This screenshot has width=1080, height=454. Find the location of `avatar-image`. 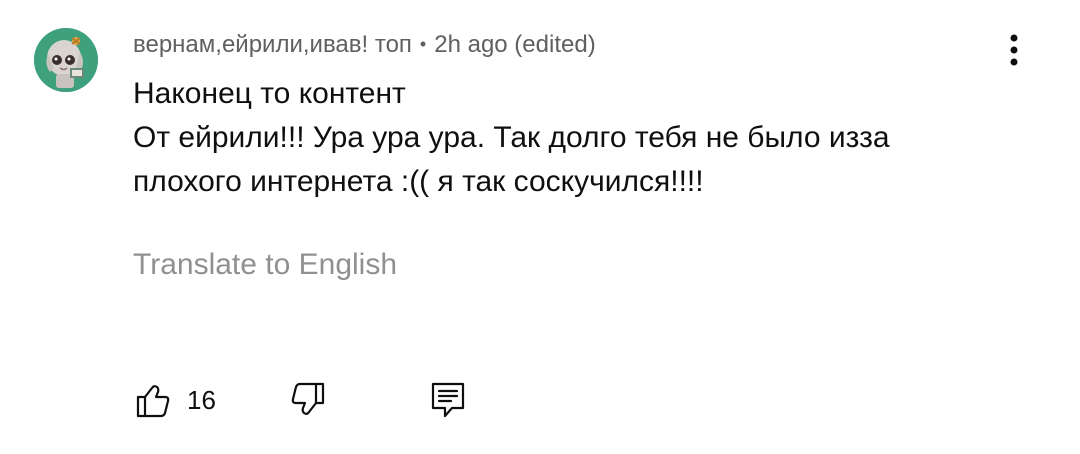

avatar-image is located at coordinates (66, 60).